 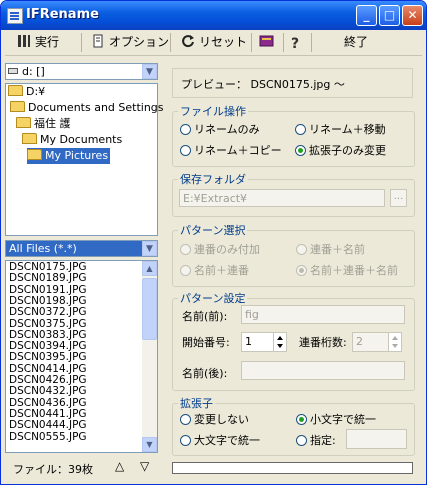 I want to click on extension-input, so click(x=376, y=439).